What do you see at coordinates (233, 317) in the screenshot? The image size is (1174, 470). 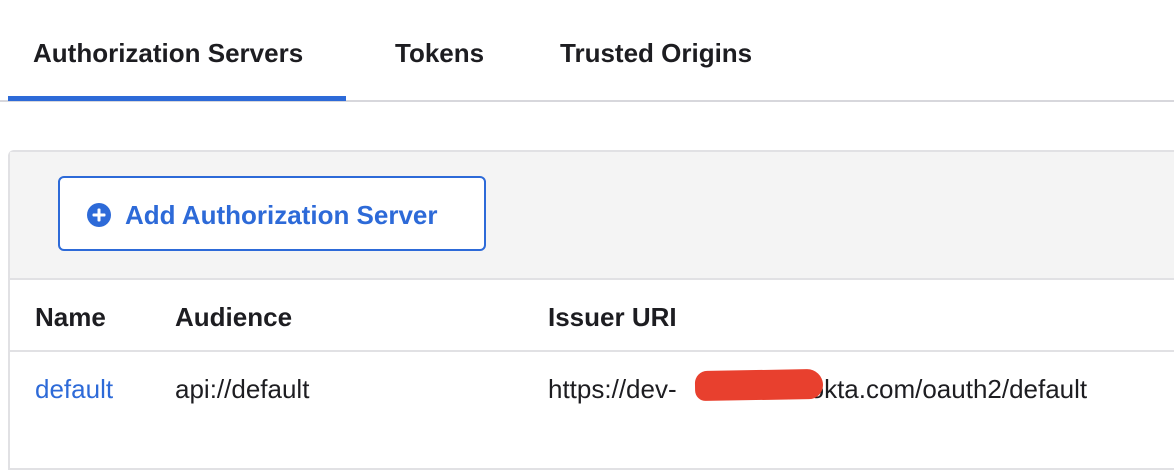 I see `column-header-audience: Audience` at bounding box center [233, 317].